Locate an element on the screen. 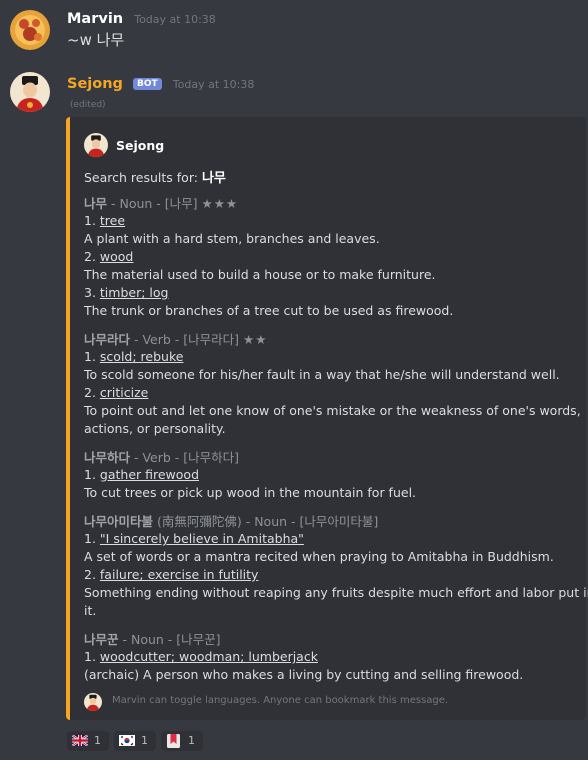 This screenshot has width=588, height=760. entry-meta: (南無阿彌陀佛) - Noun - [나무아미타불] is located at coordinates (266, 521).